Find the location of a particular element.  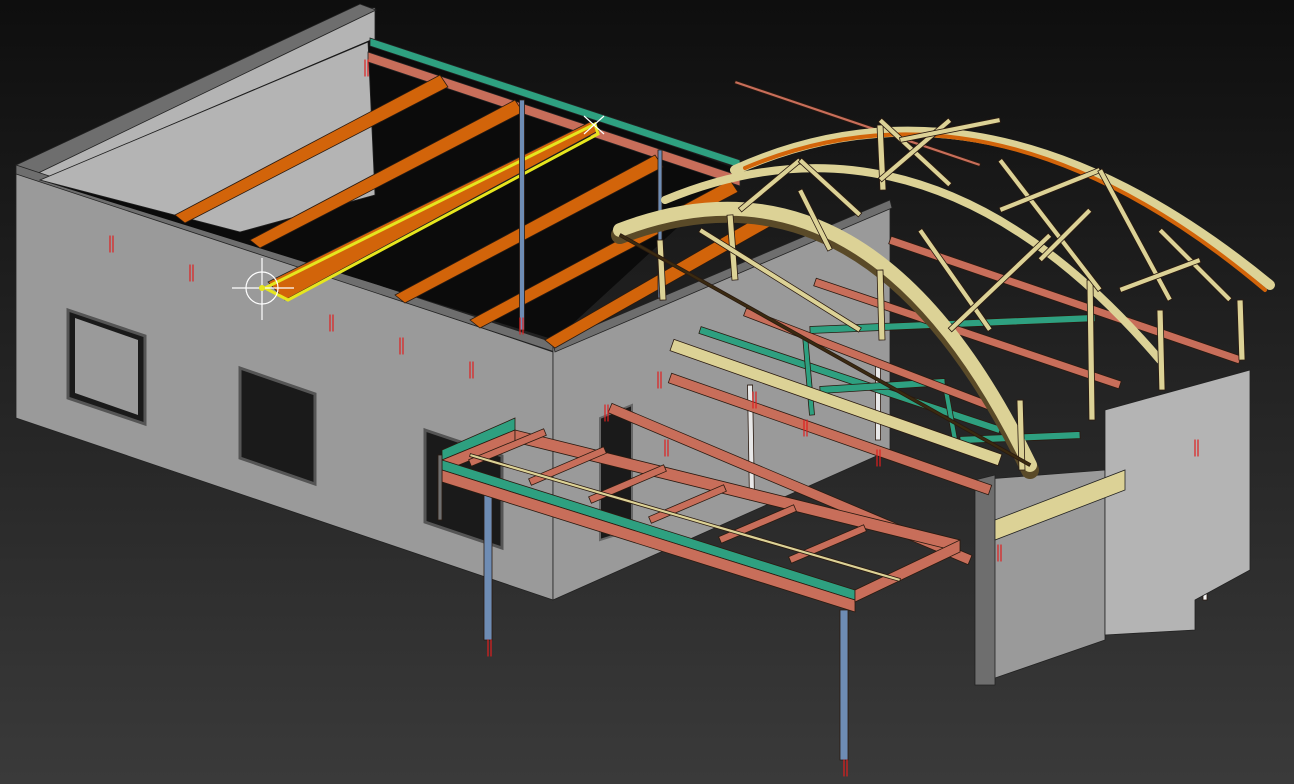

side-block-left-edge is located at coordinates (985, 580).